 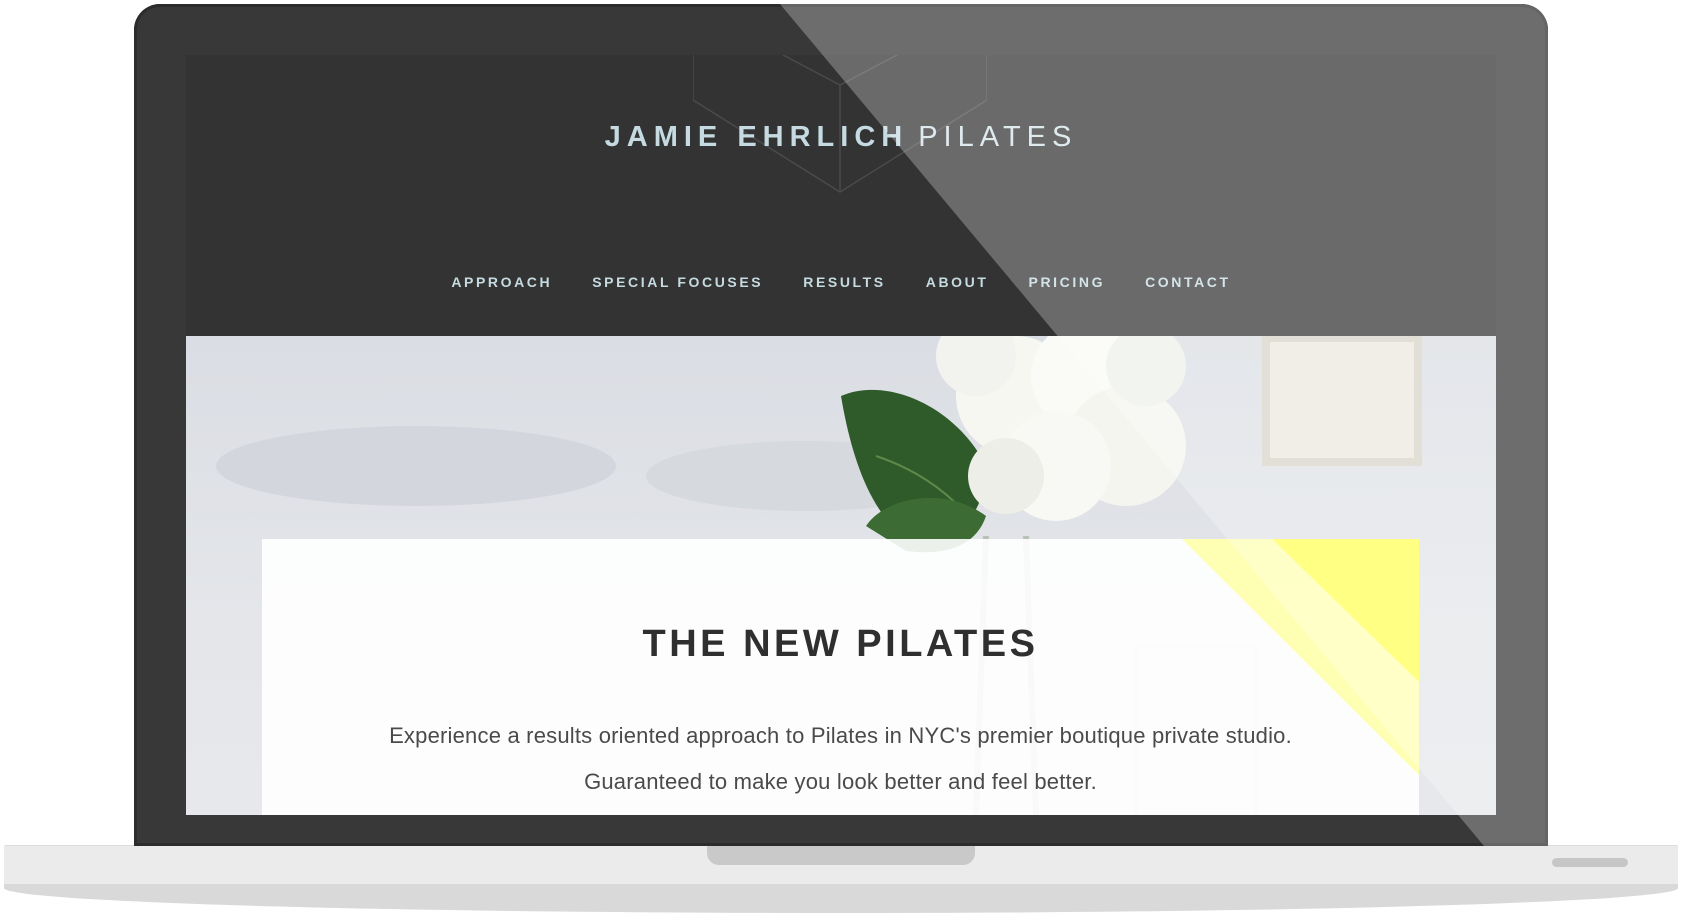 What do you see at coordinates (840, 644) in the screenshot?
I see `hero-title: THE NEW PILATES` at bounding box center [840, 644].